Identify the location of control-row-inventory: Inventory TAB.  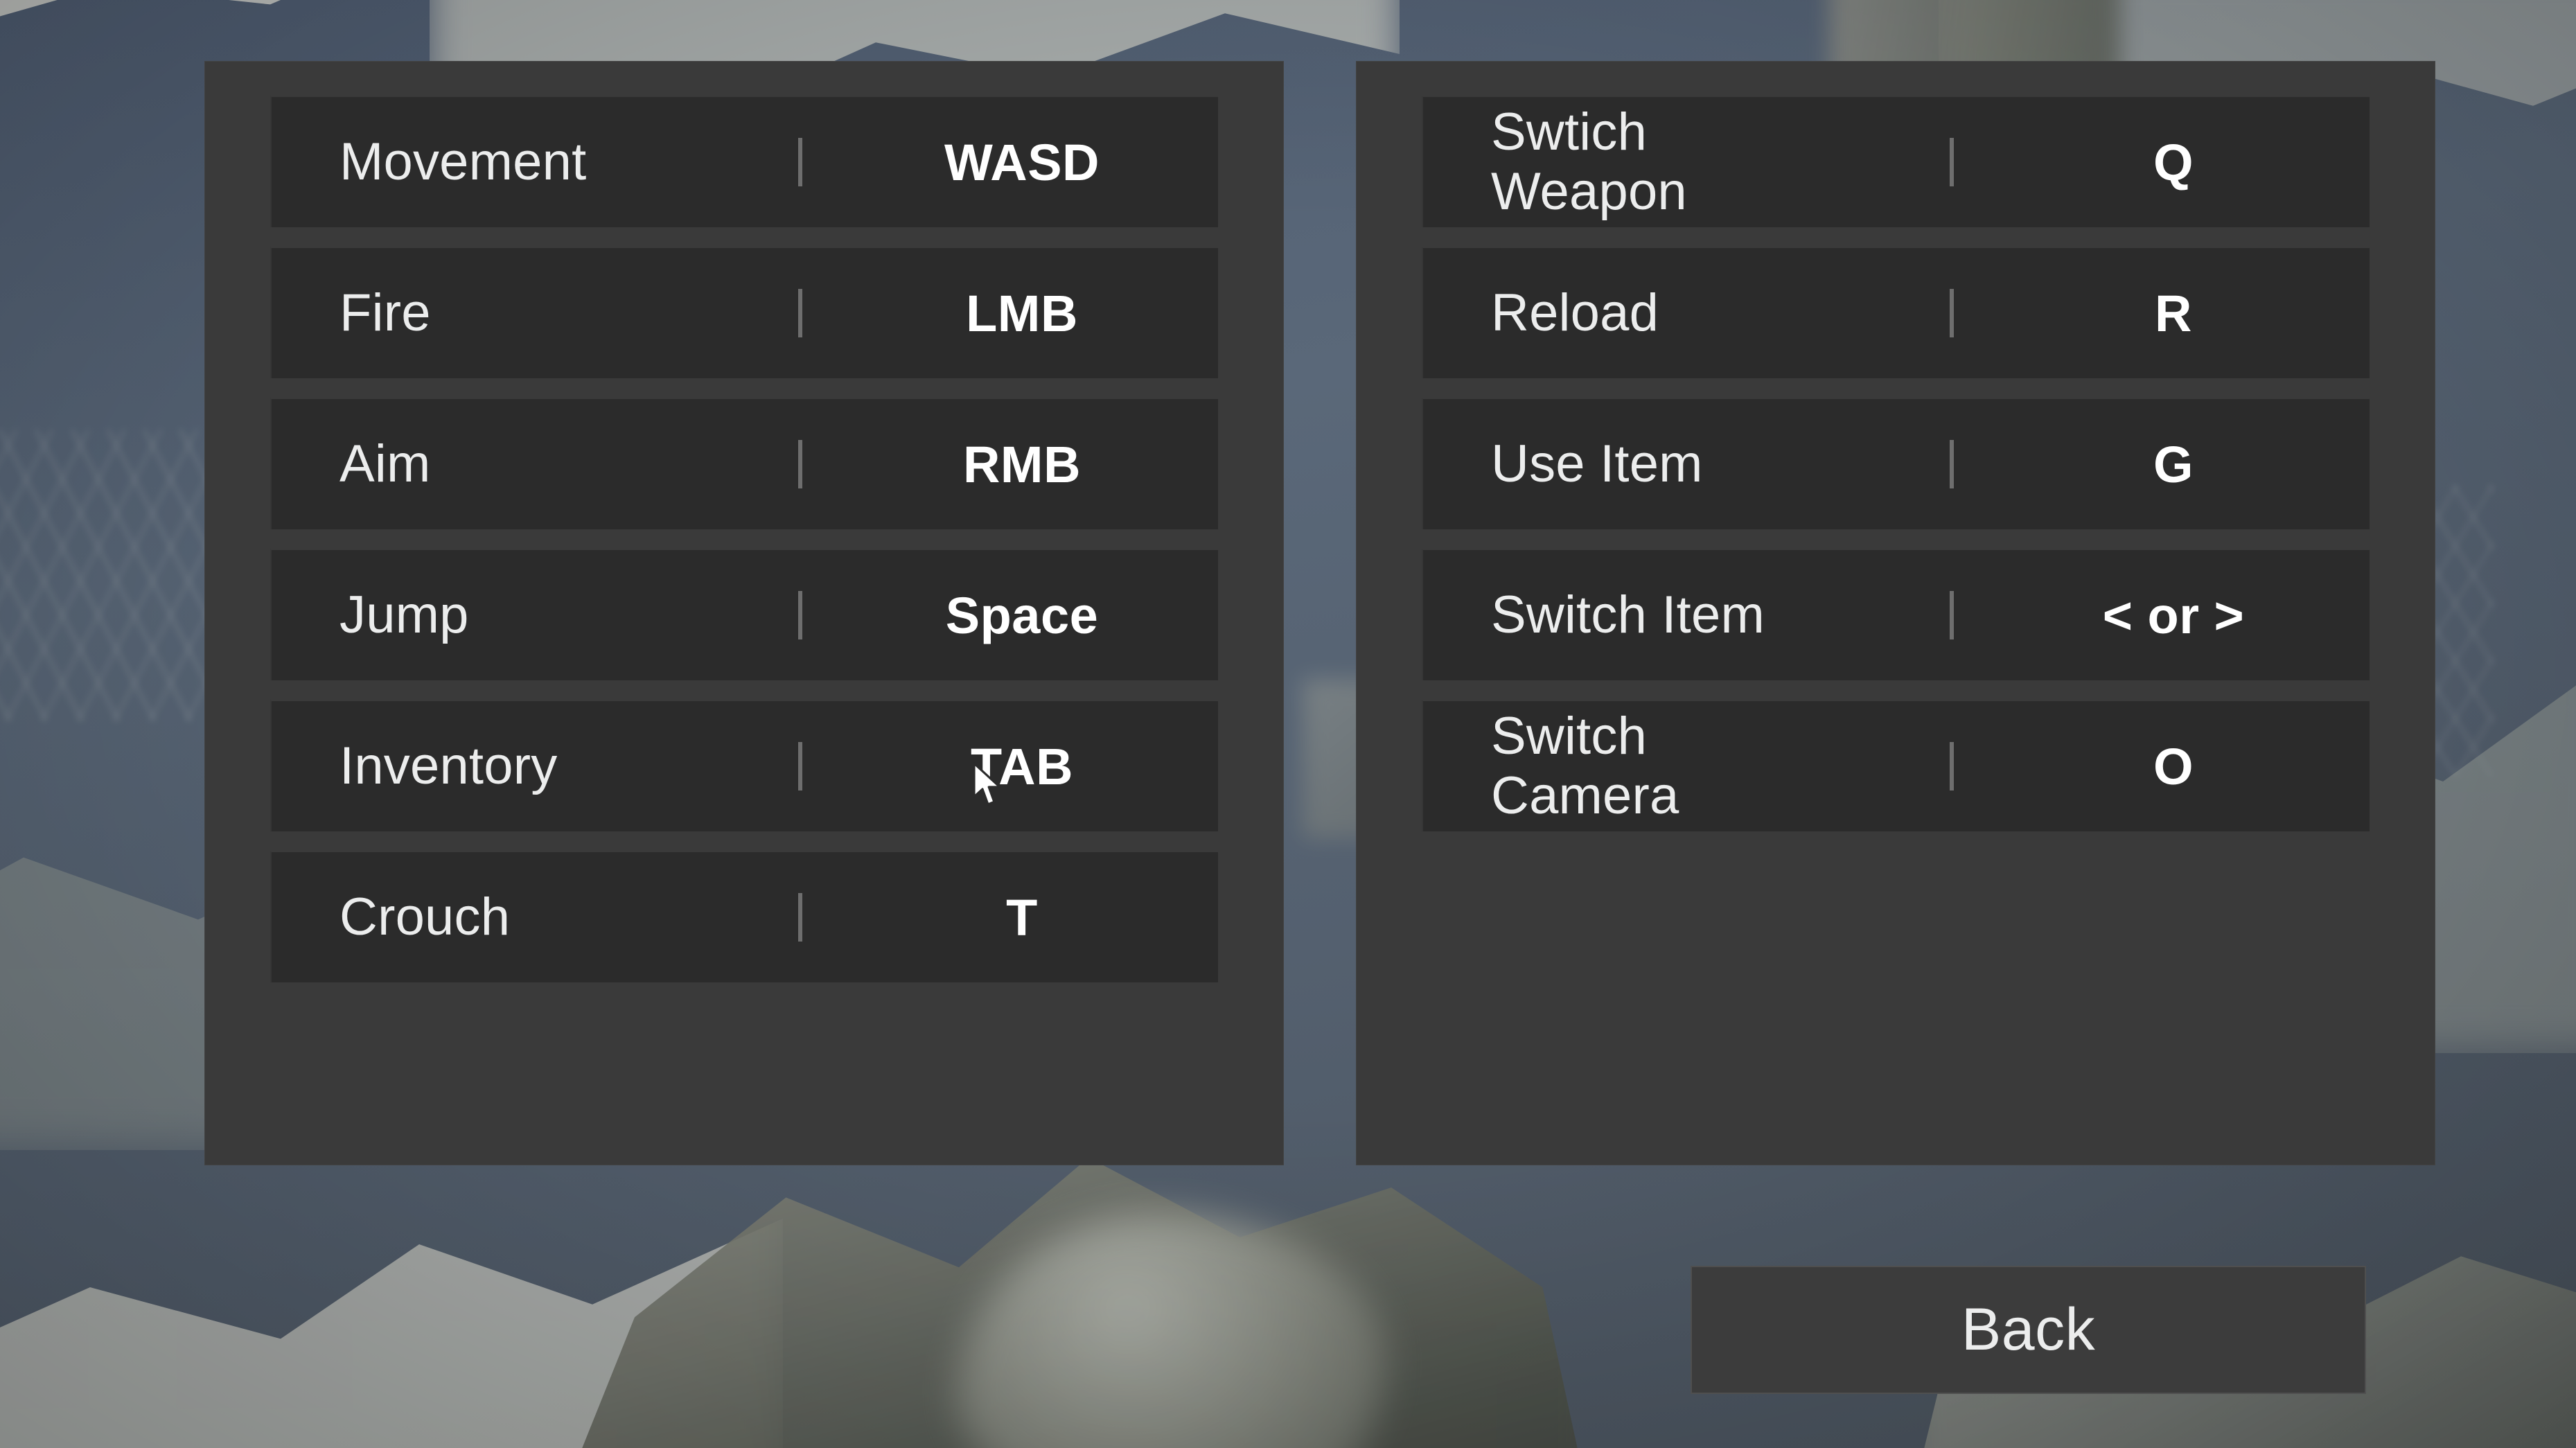
(744, 765).